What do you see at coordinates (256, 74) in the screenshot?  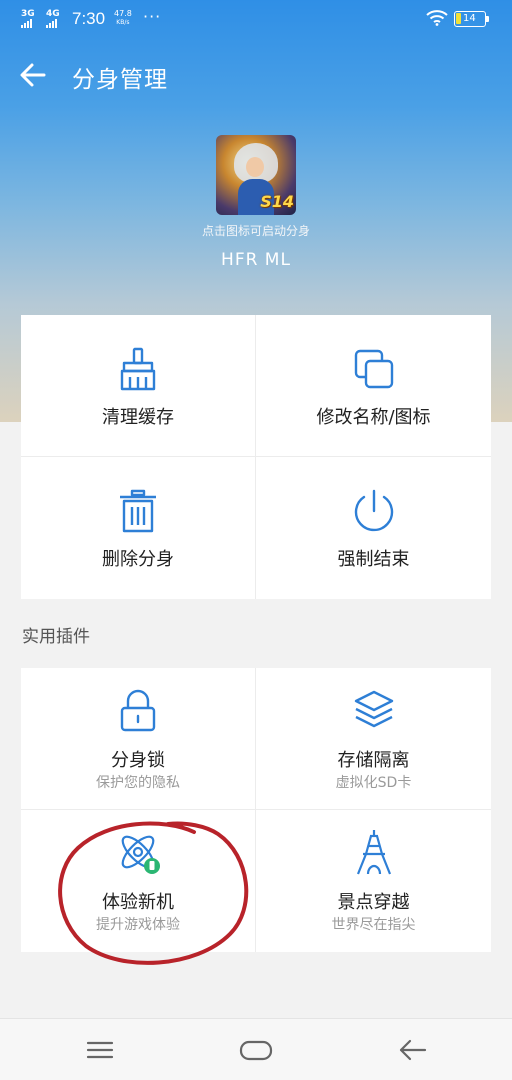 I see `app-bar: 分身管理` at bounding box center [256, 74].